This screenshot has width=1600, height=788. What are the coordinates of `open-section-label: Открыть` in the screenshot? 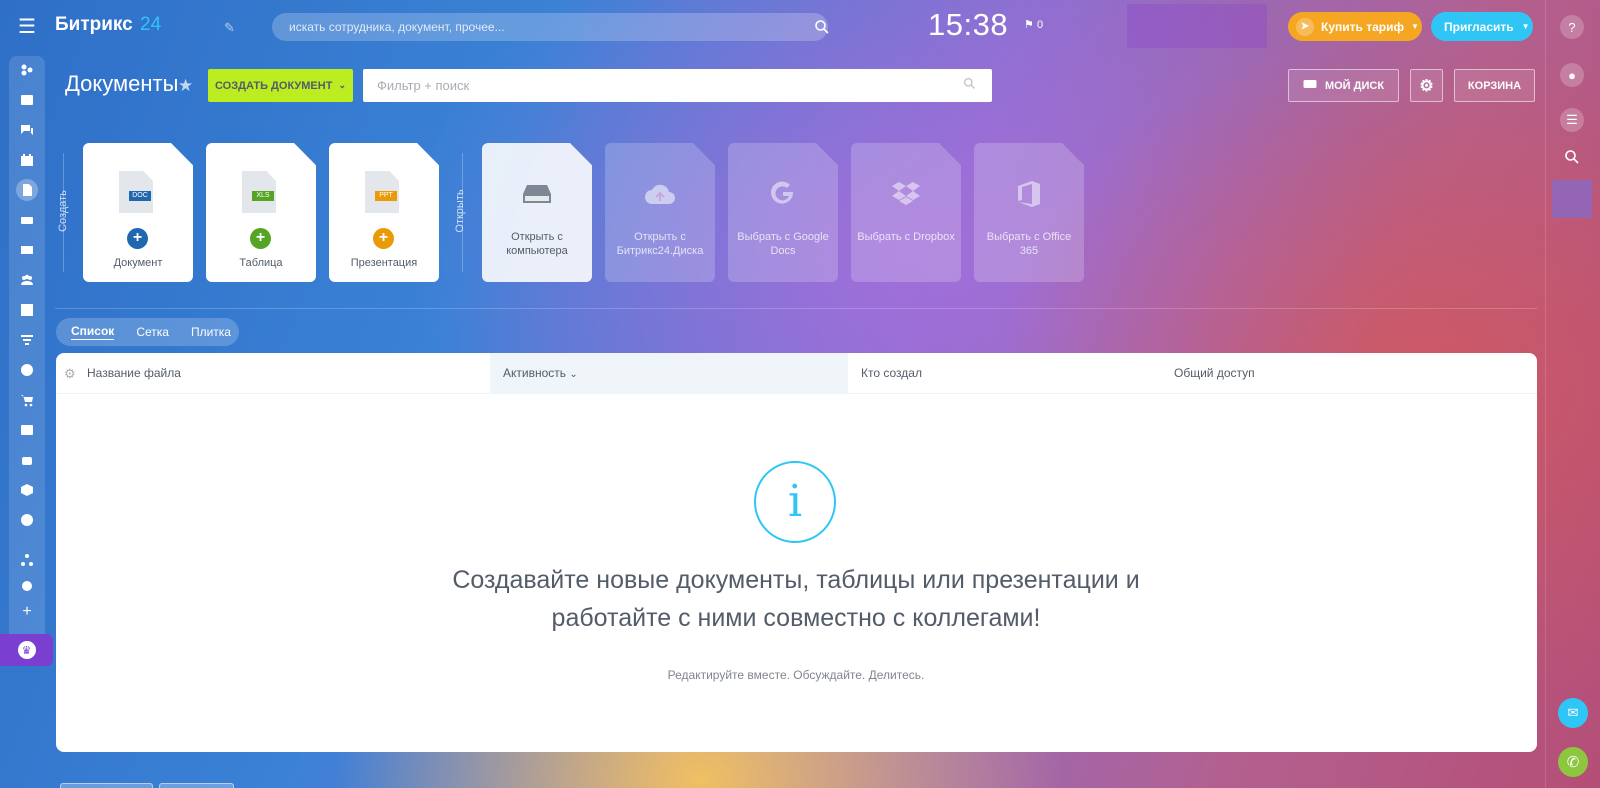 It's located at (460, 211).